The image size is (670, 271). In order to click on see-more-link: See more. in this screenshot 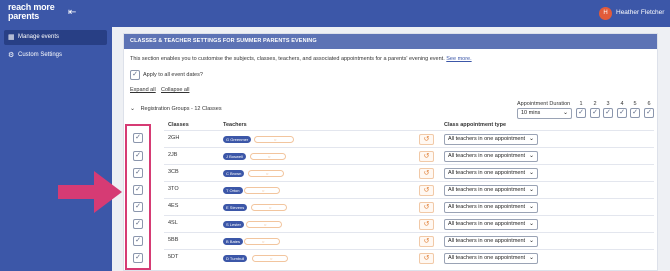, I will do `click(458, 59)`.